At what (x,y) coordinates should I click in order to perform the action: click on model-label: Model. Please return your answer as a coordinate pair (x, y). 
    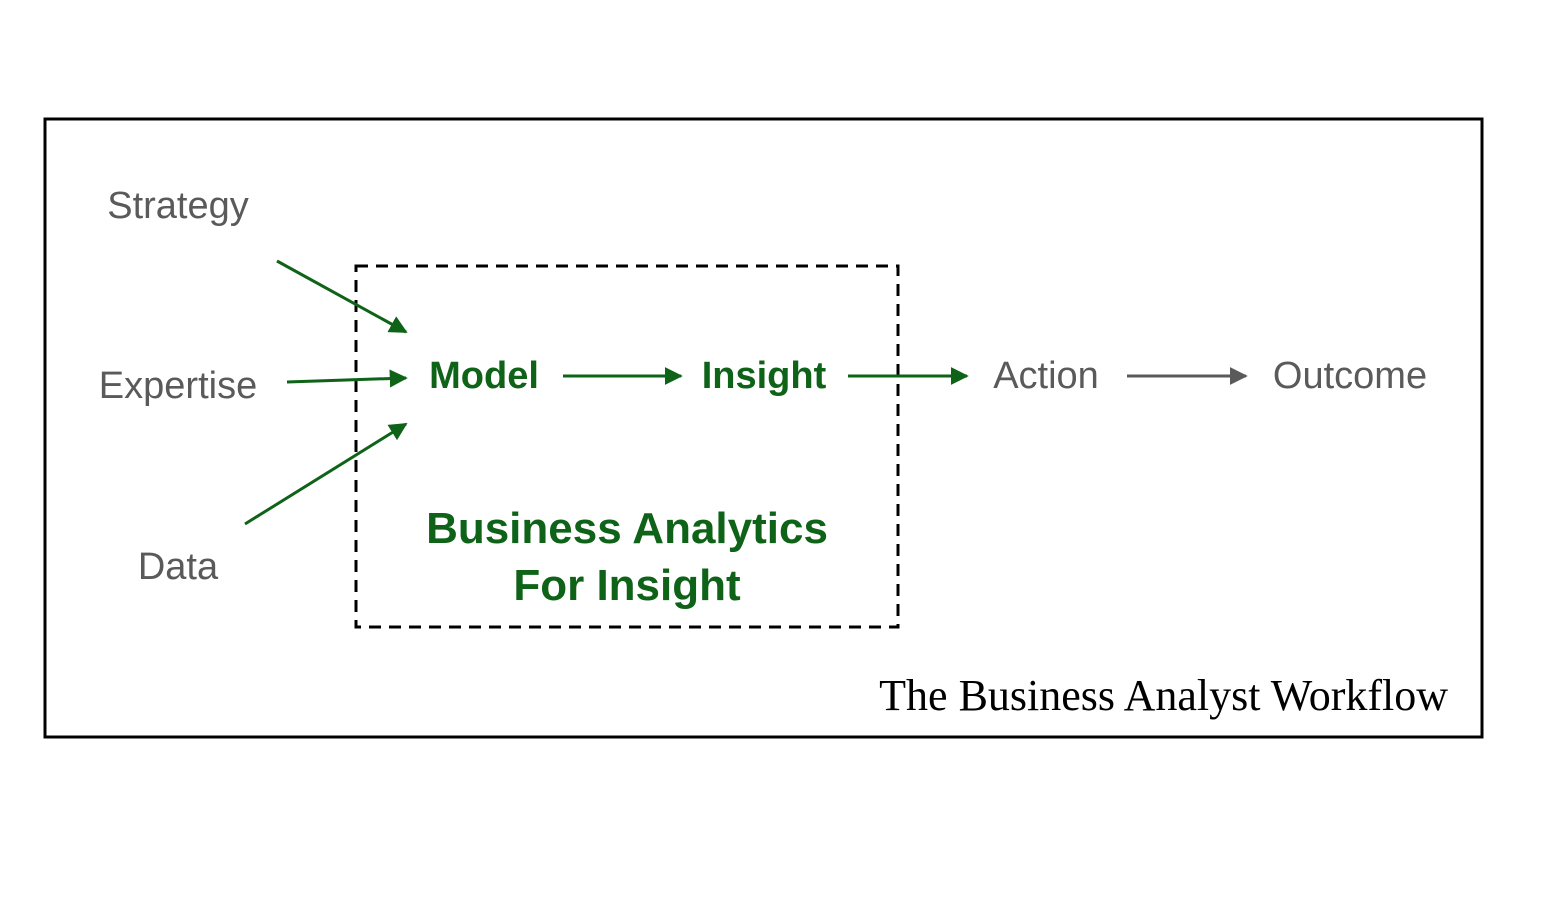
    Looking at the image, I should click on (484, 376).